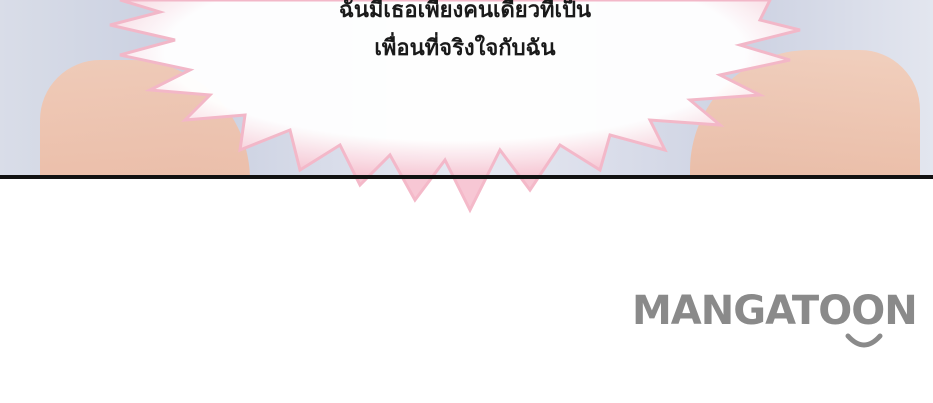 The width and height of the screenshot is (933, 403). What do you see at coordinates (466, 177) in the screenshot?
I see `panel-border` at bounding box center [466, 177].